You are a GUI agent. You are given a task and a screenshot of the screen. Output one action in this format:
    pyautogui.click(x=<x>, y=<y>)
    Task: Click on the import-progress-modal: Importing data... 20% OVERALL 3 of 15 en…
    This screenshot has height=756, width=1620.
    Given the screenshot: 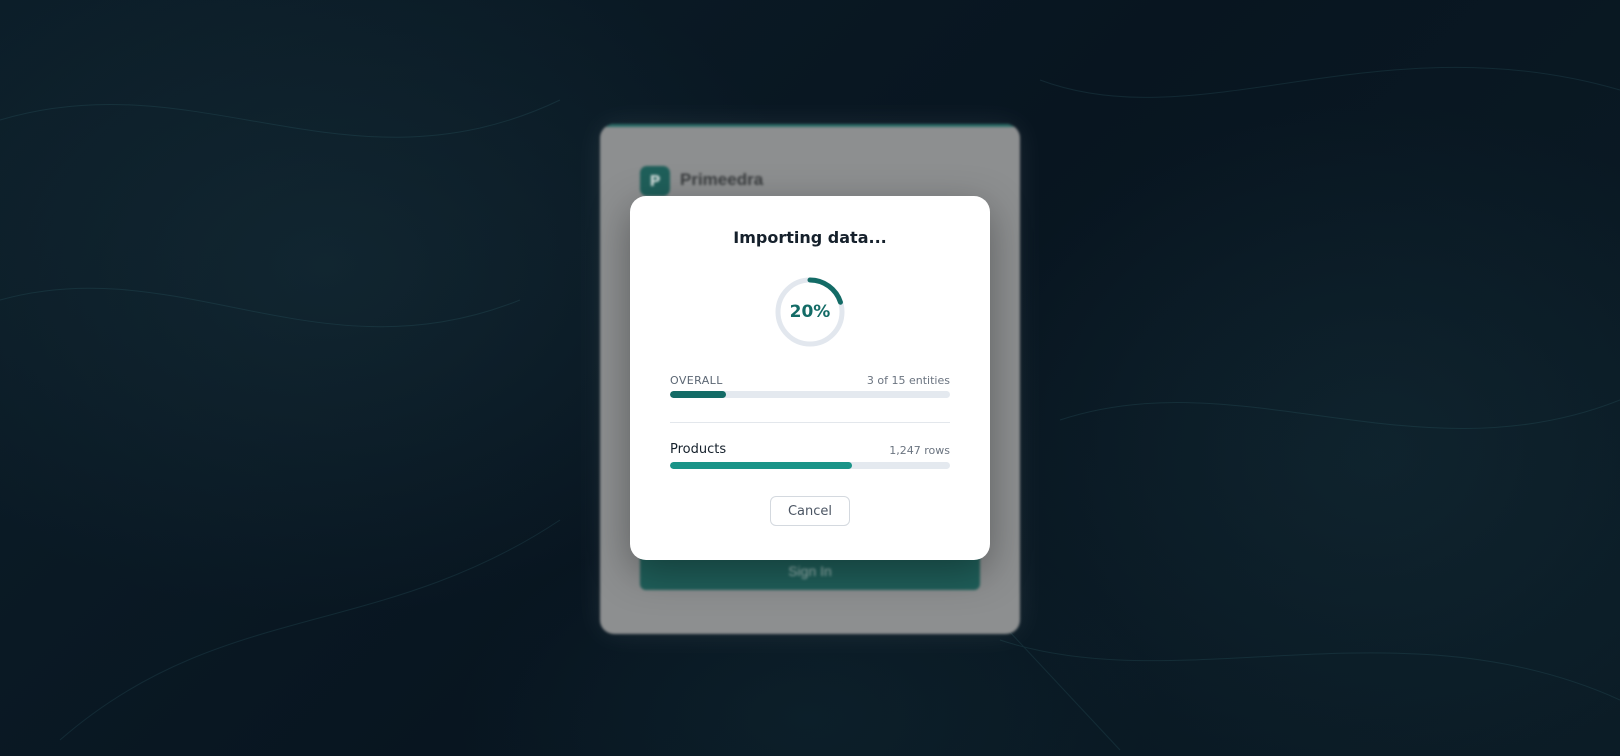 What is the action you would take?
    pyautogui.click(x=810, y=378)
    